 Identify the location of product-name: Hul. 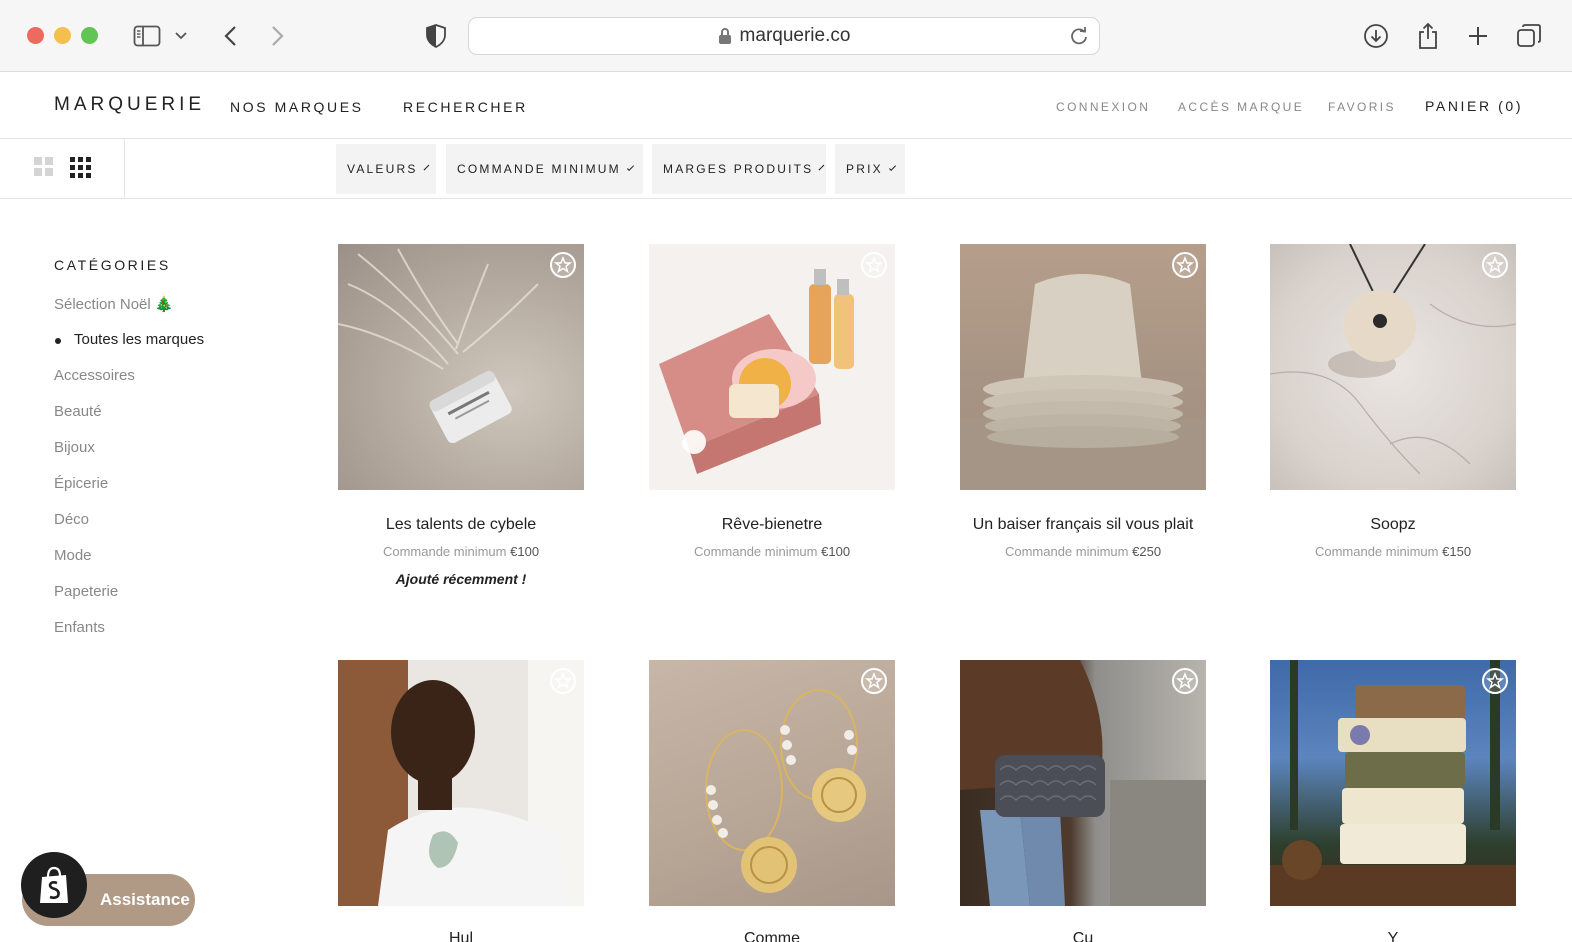
(461, 936).